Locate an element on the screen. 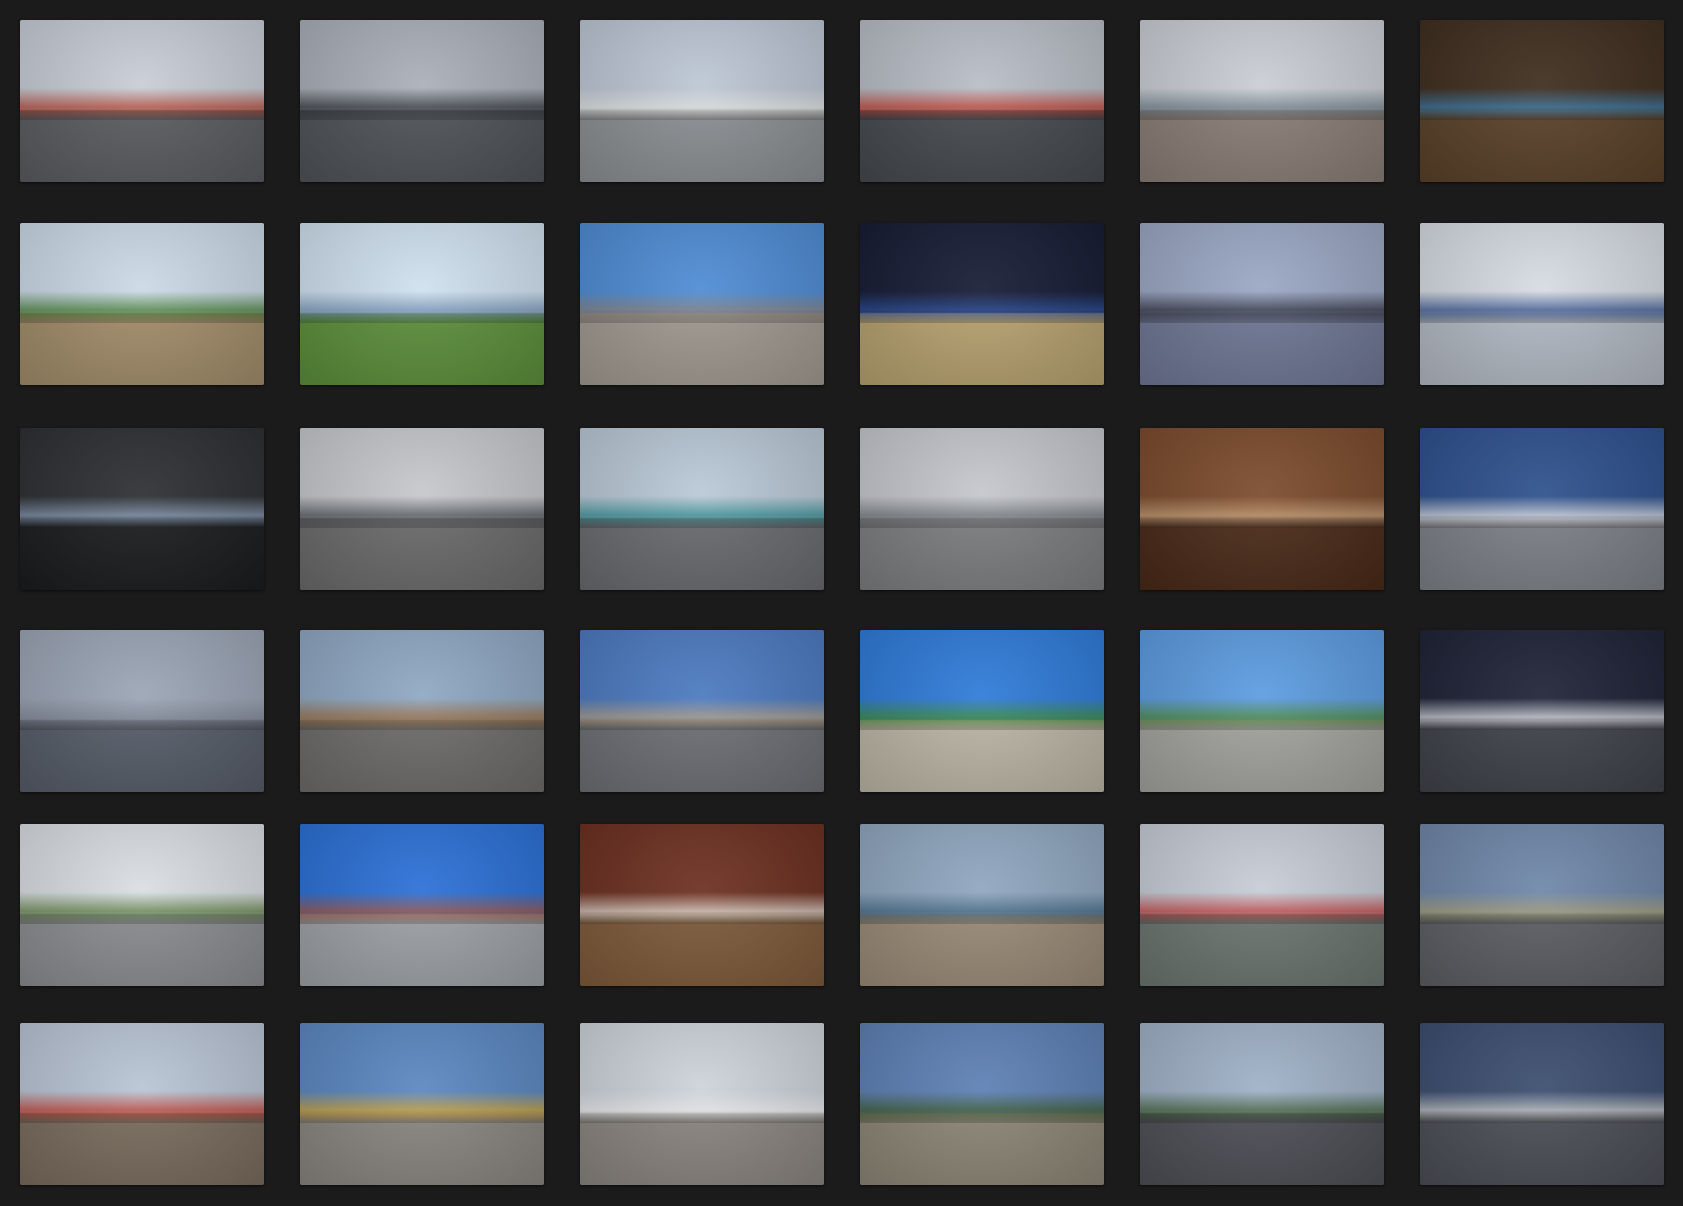 The image size is (1683, 1206). photo-thumbnail-station-building is located at coordinates (142, 101).